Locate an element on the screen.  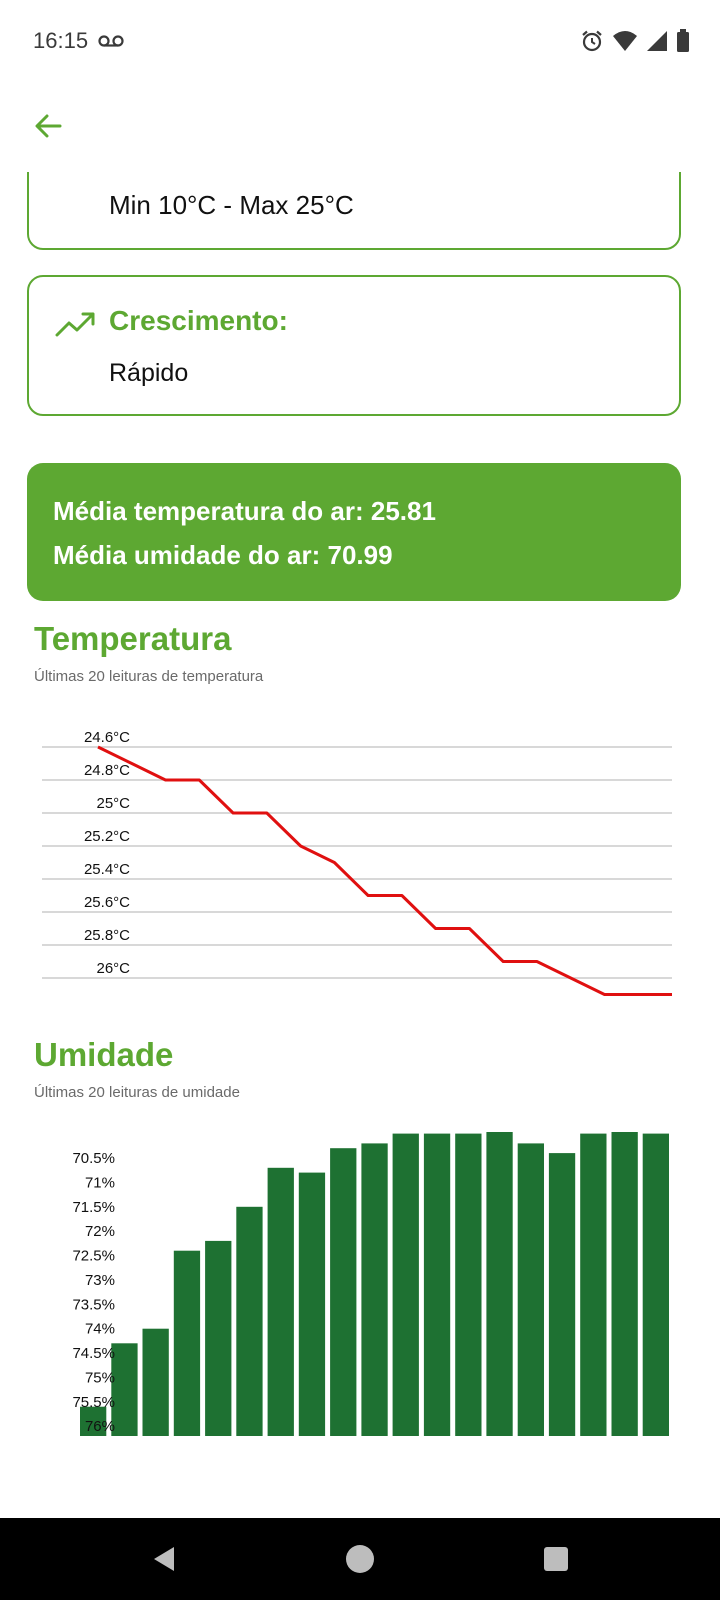
back-button is located at coordinates (48, 126).